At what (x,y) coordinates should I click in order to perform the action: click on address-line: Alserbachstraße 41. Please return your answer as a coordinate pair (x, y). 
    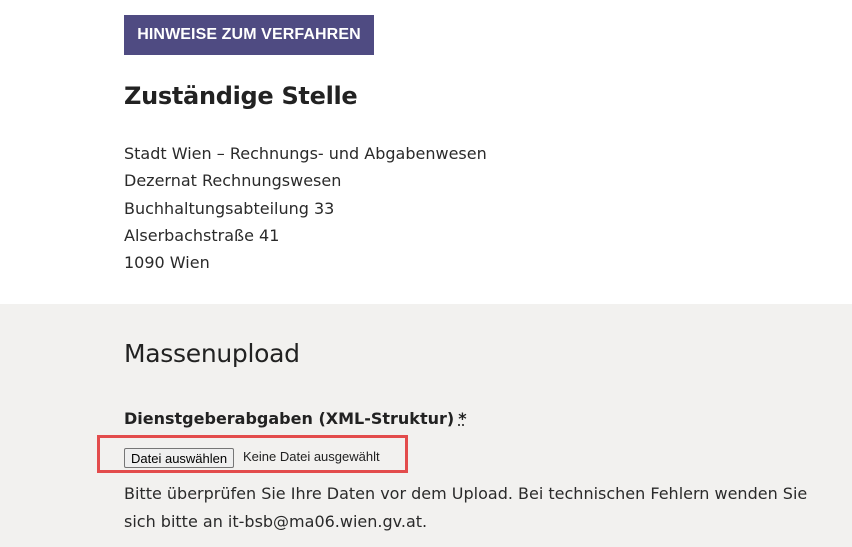
    Looking at the image, I should click on (202, 235).